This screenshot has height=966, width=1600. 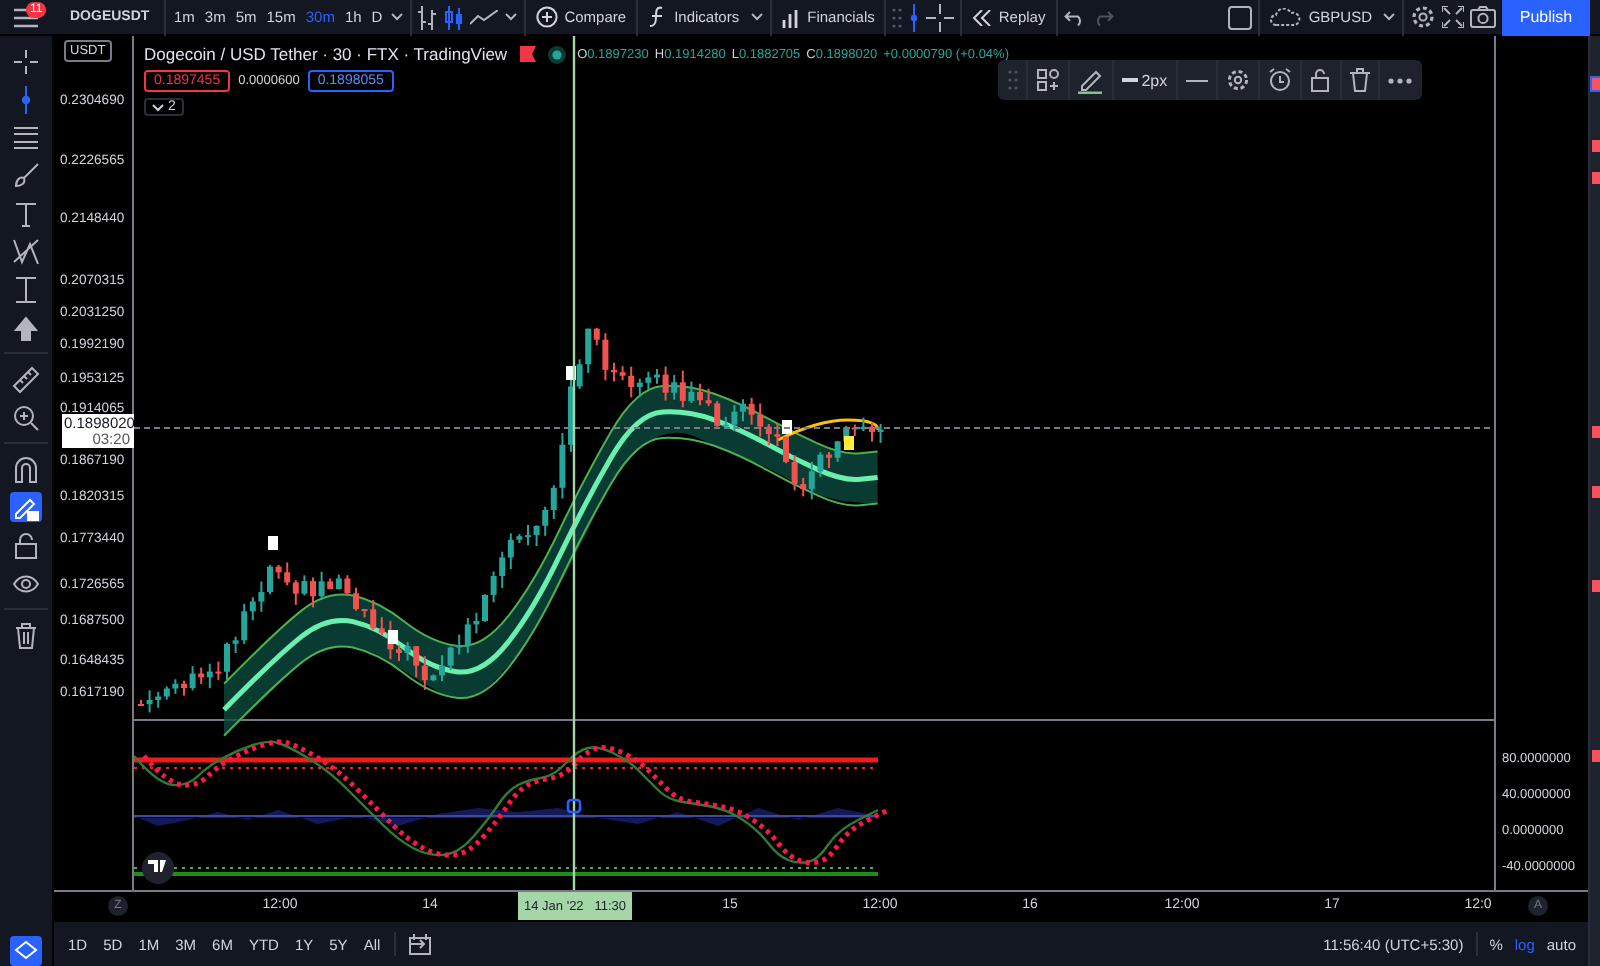 I want to click on trash-icon, so click(x=1359, y=80).